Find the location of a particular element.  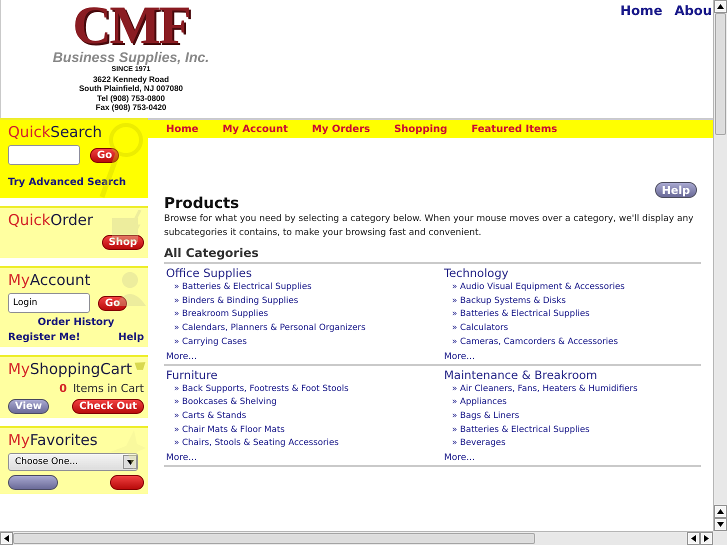

arrow-down-icon is located at coordinates (720, 524).